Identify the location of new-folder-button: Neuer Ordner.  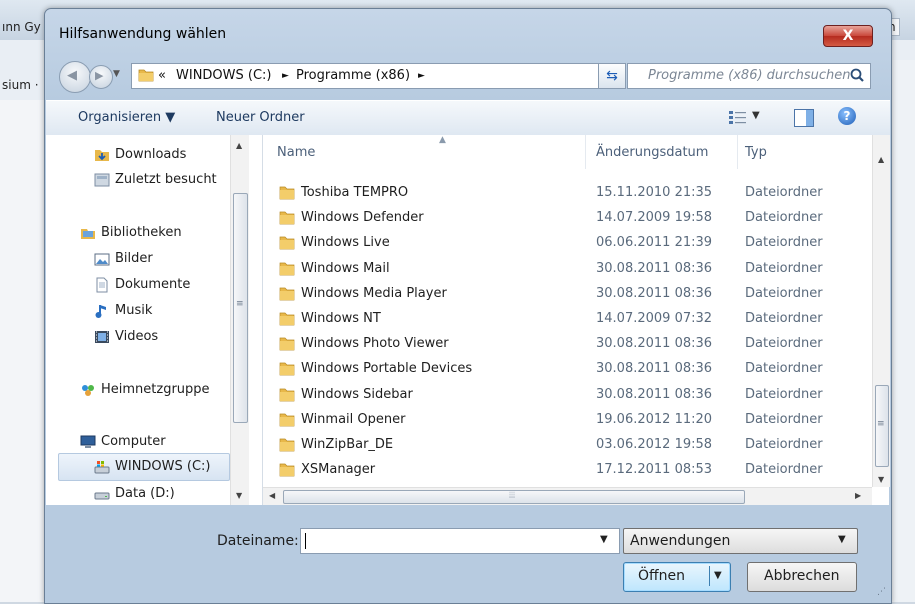
(260, 117).